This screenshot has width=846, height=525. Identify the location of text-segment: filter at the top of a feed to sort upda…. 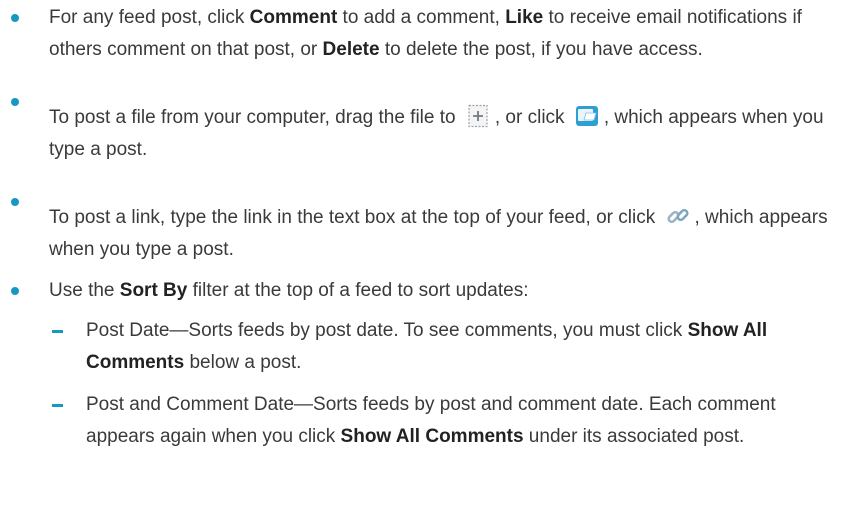
(358, 290).